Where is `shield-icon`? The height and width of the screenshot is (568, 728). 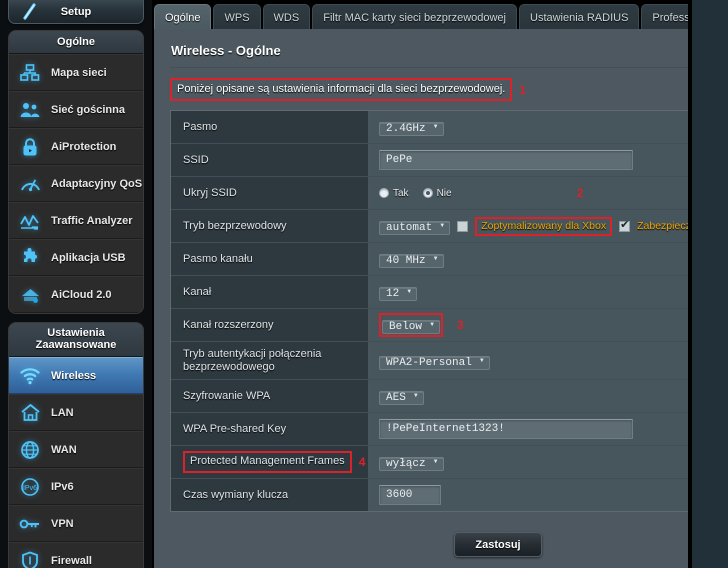
shield-icon is located at coordinates (30, 558).